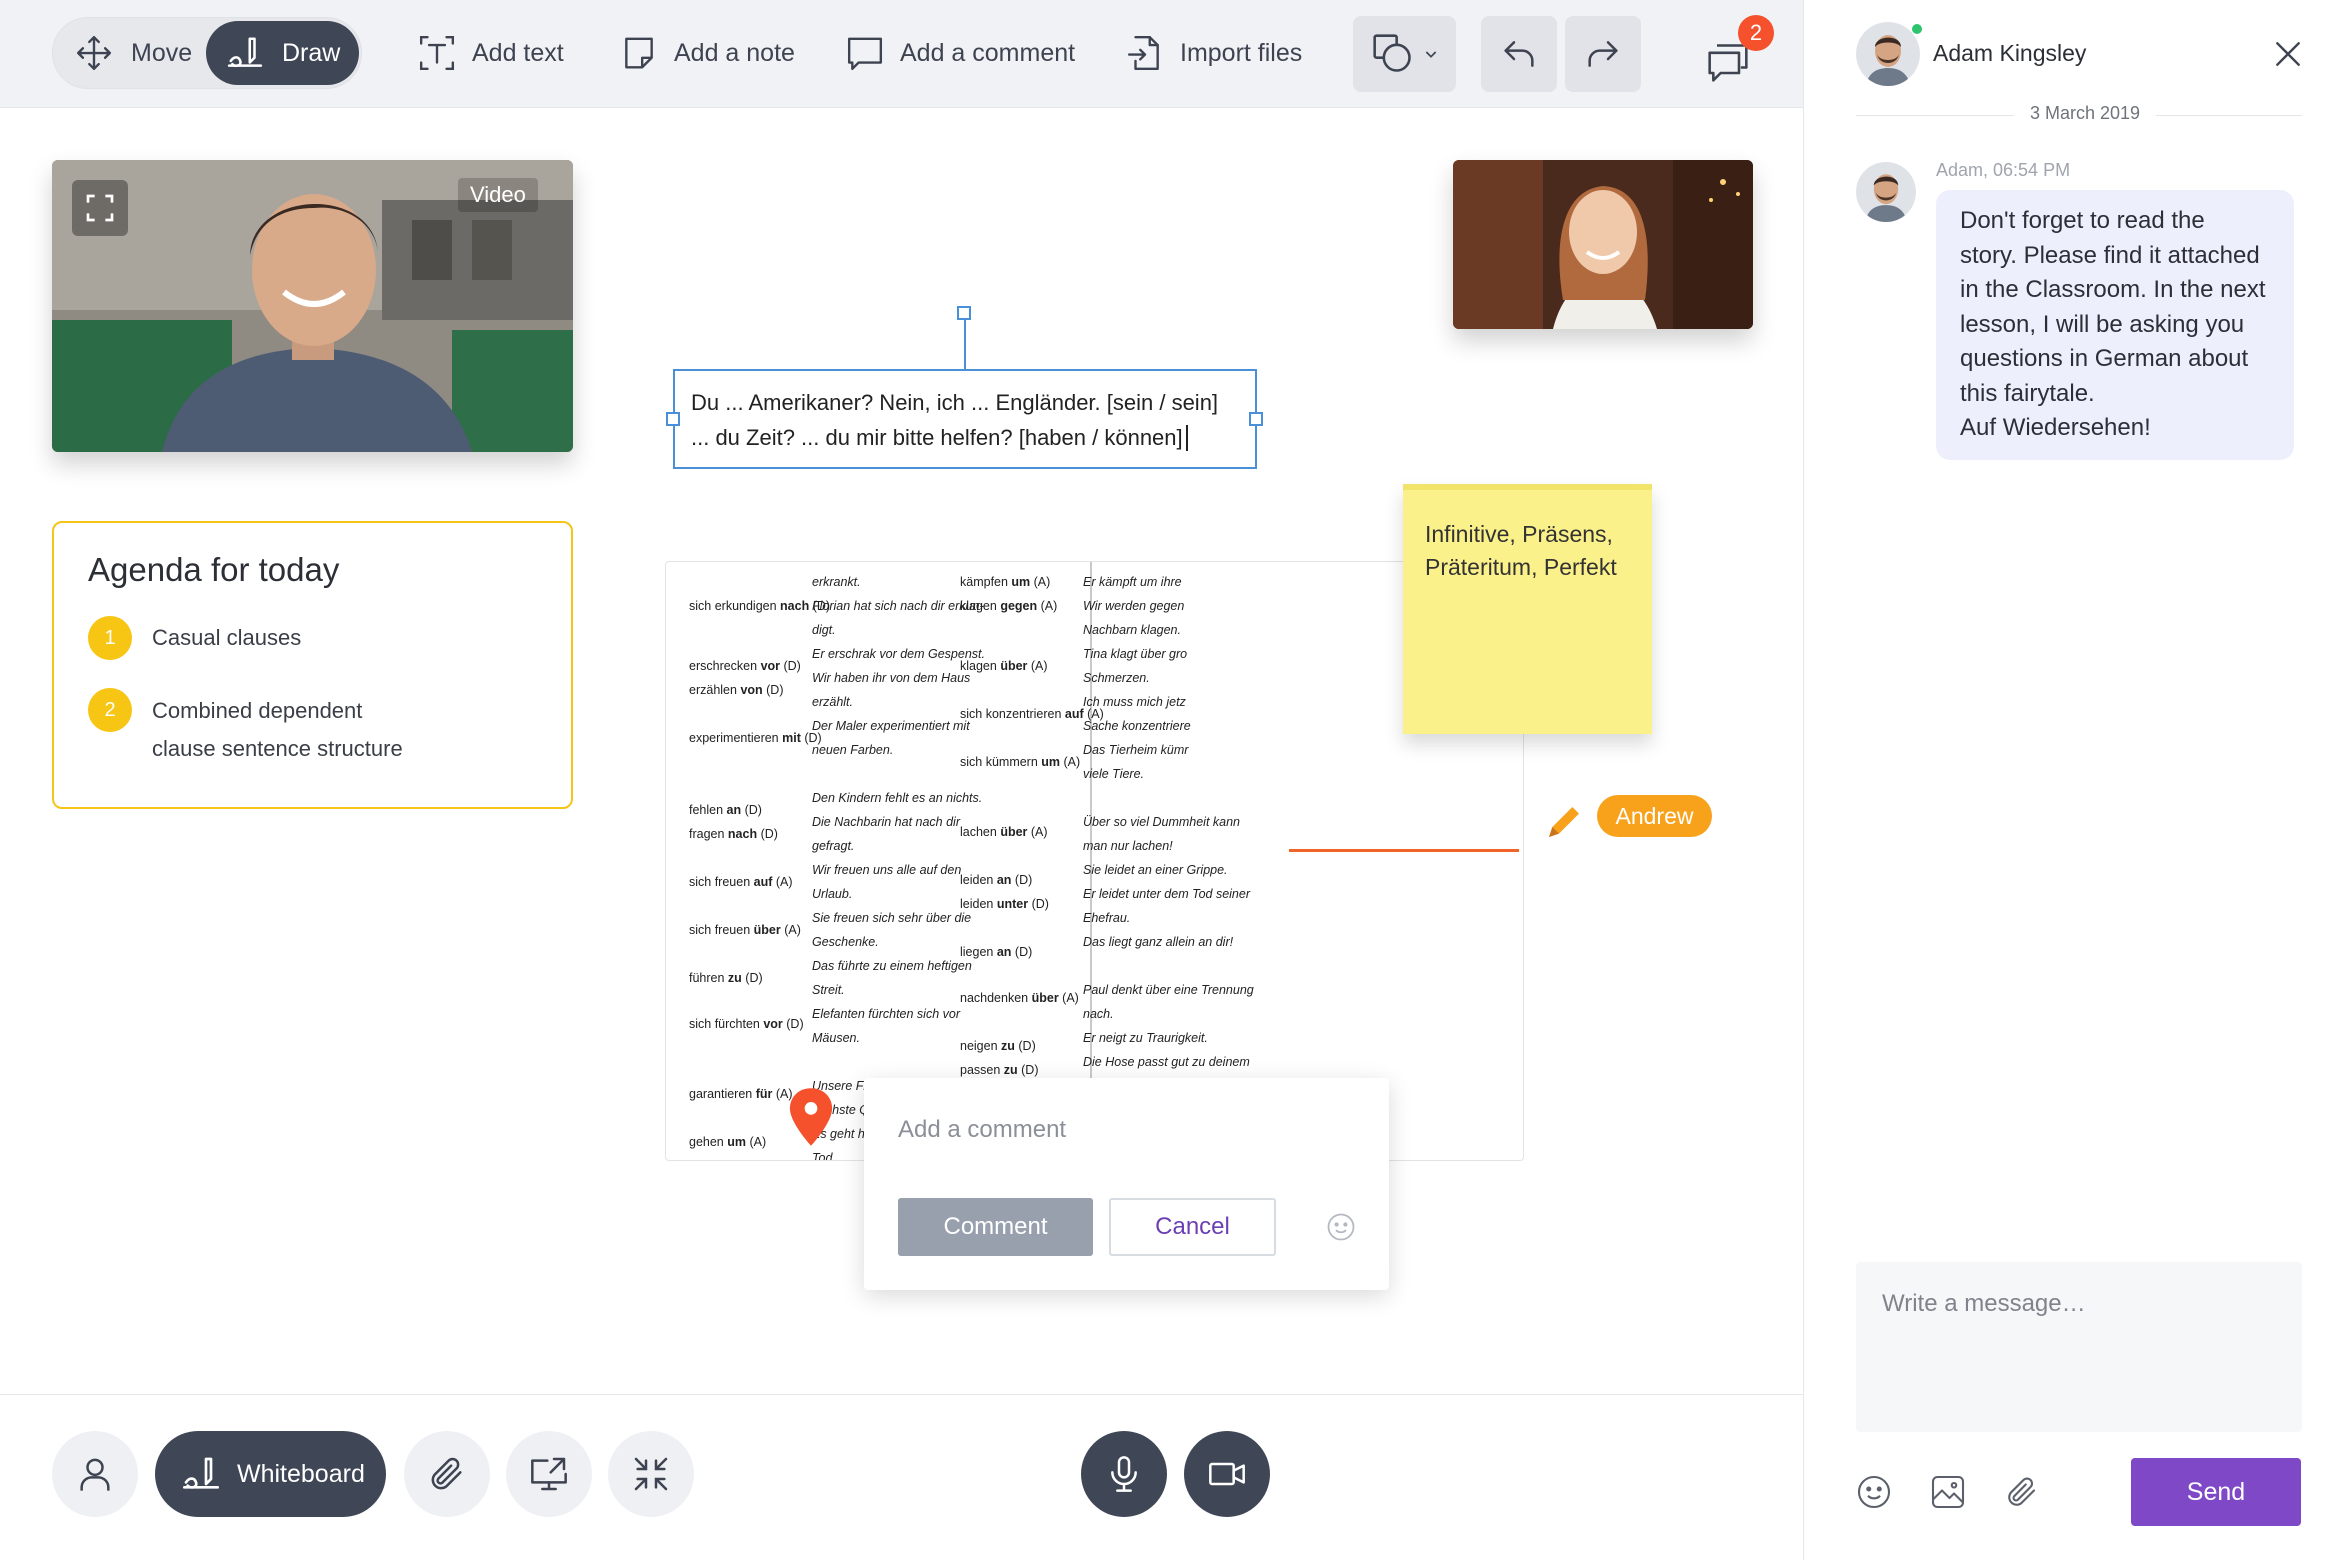 The height and width of the screenshot is (1560, 2343). Describe the element at coordinates (227, 637) in the screenshot. I see `agenda-item-1: Casual clauses` at that location.